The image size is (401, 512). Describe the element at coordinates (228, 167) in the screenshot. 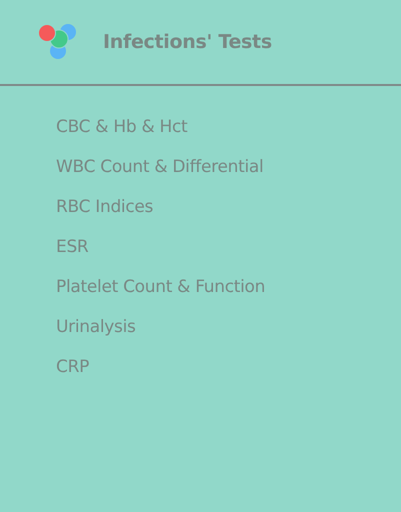

I see `menu-item: WBC Count & Differential` at that location.